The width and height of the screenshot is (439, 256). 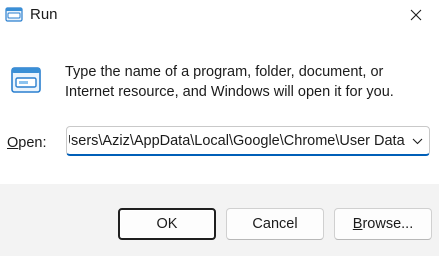 I want to click on open-combobox, so click(x=248, y=141).